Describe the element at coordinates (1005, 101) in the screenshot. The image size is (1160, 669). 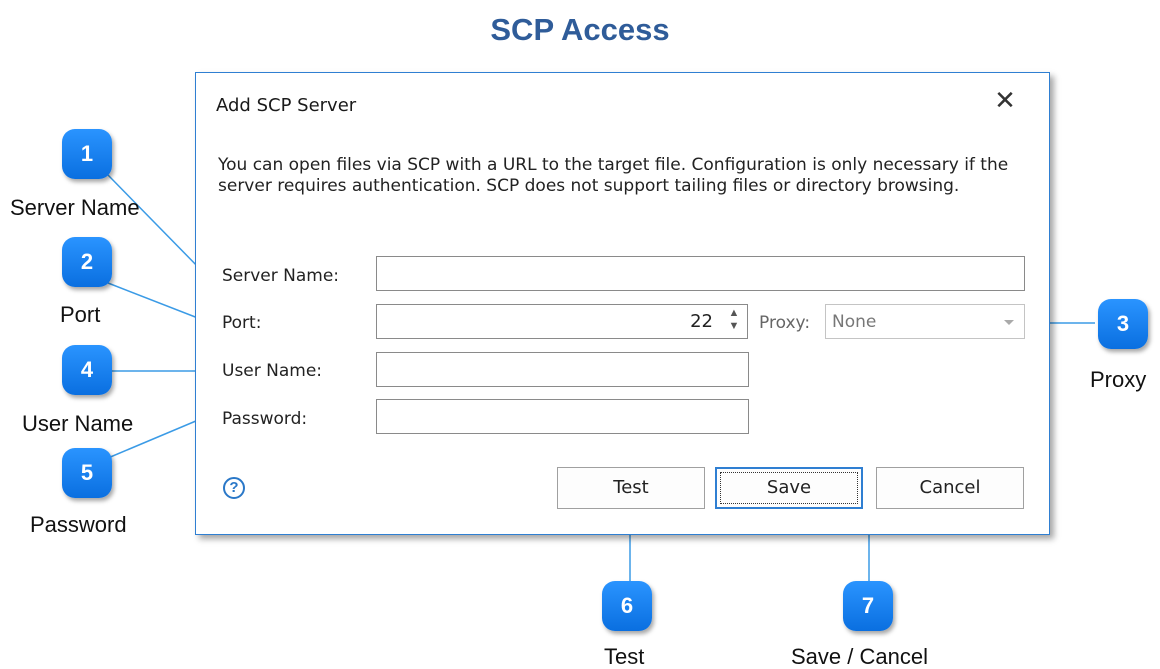
I see `close-icon: ✕` at that location.